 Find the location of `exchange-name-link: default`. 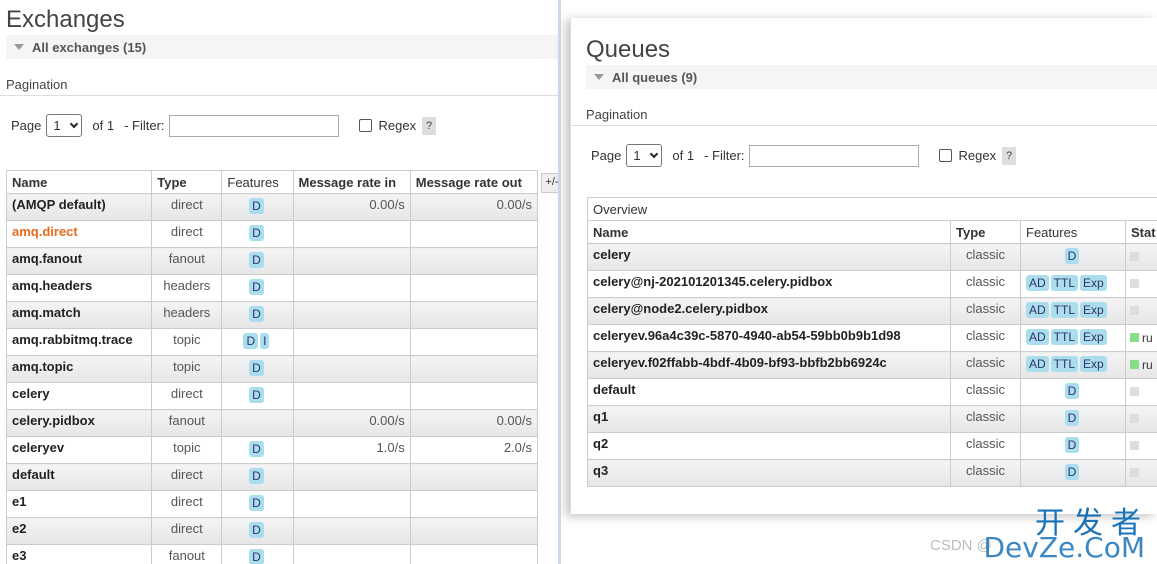

exchange-name-link: default is located at coordinates (79, 477).